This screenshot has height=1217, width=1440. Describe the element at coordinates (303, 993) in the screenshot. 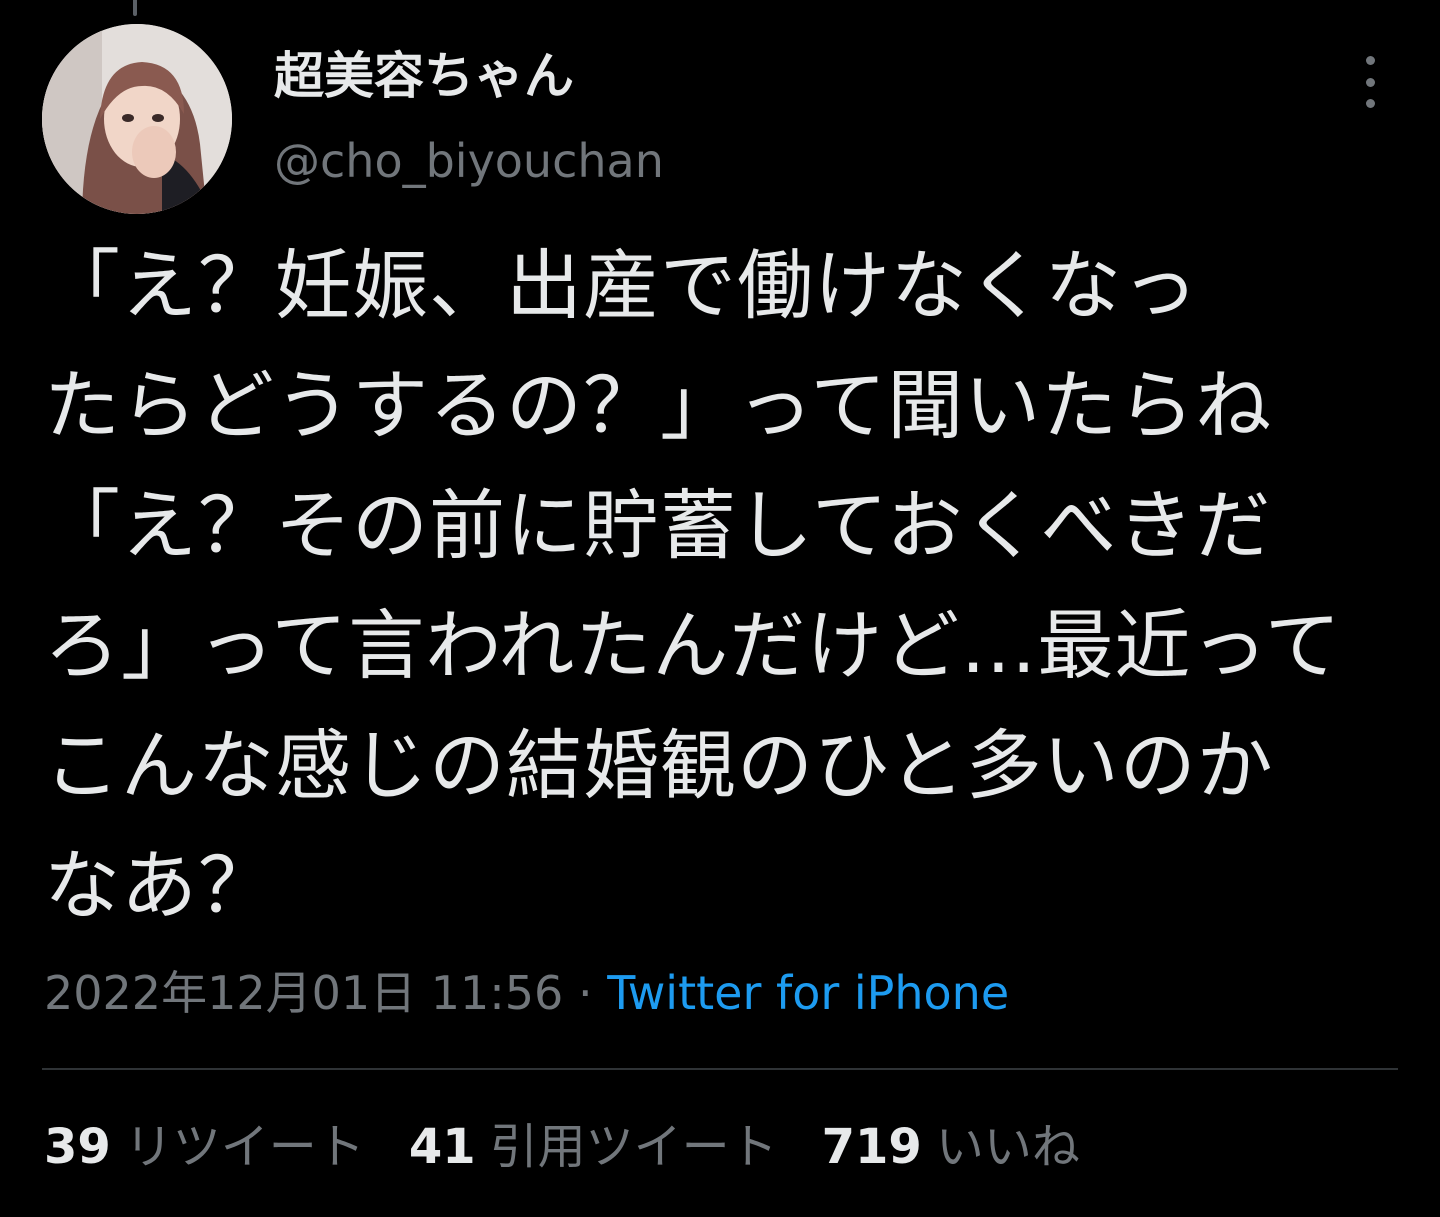

I see `tweet-timestamp: 2022年12月01日 11:56` at that location.